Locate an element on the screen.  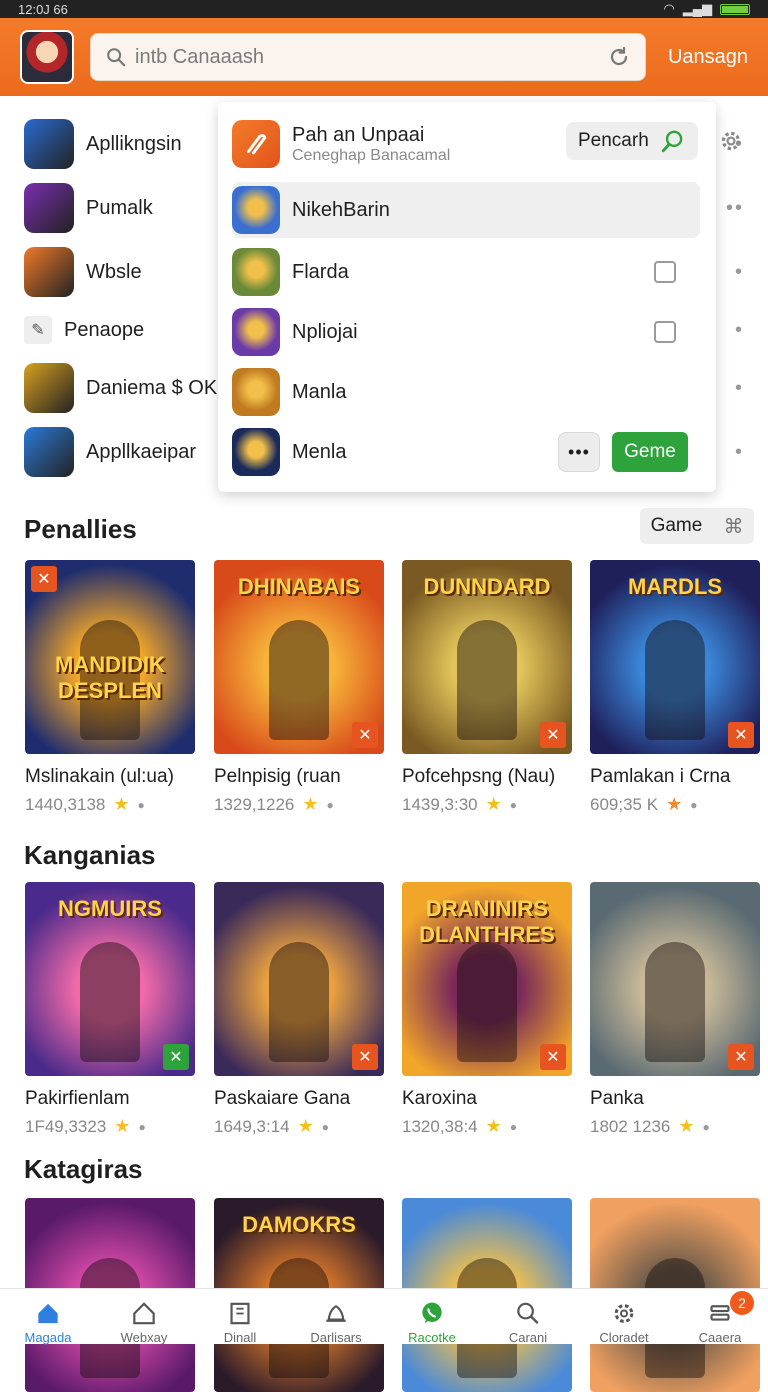
game-rating-count: 1440,3138 is located at coordinates (65, 804).